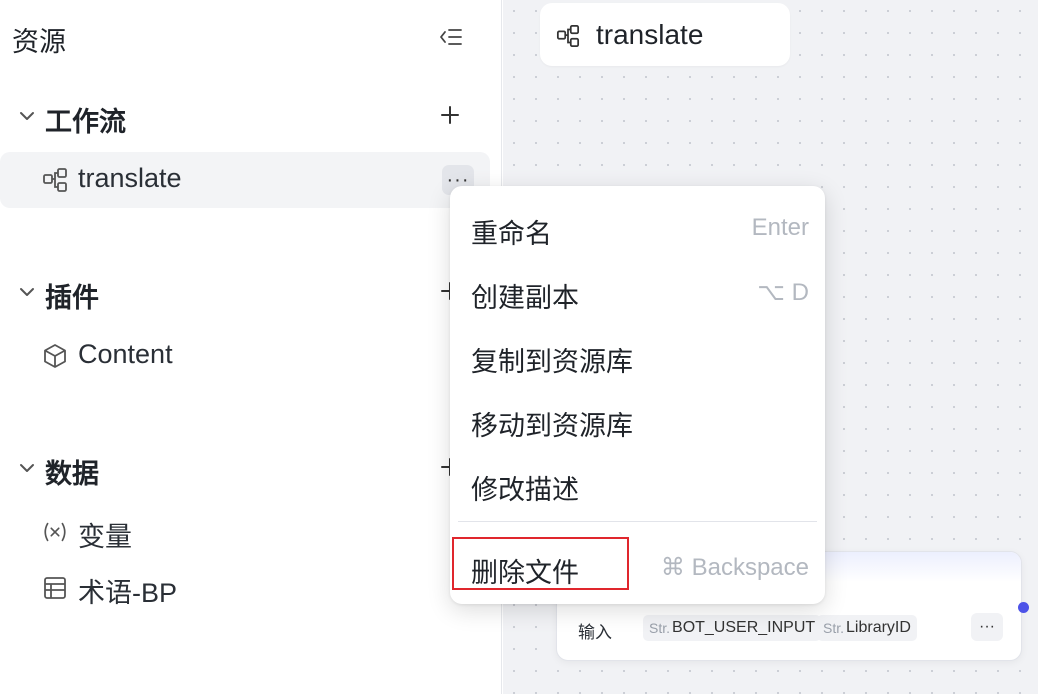  What do you see at coordinates (39, 42) in the screenshot?
I see `sidebar-title: 资源` at bounding box center [39, 42].